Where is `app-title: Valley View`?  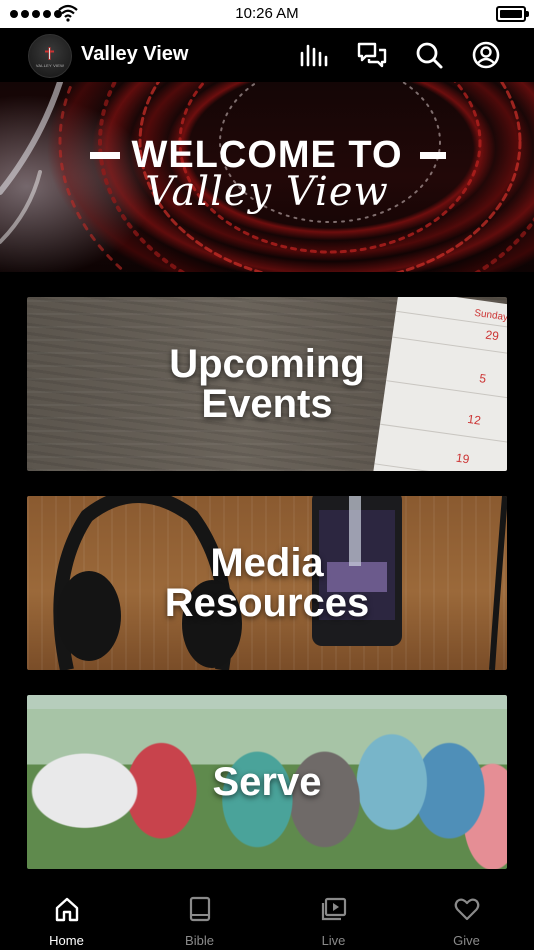
app-title: Valley View is located at coordinates (135, 54).